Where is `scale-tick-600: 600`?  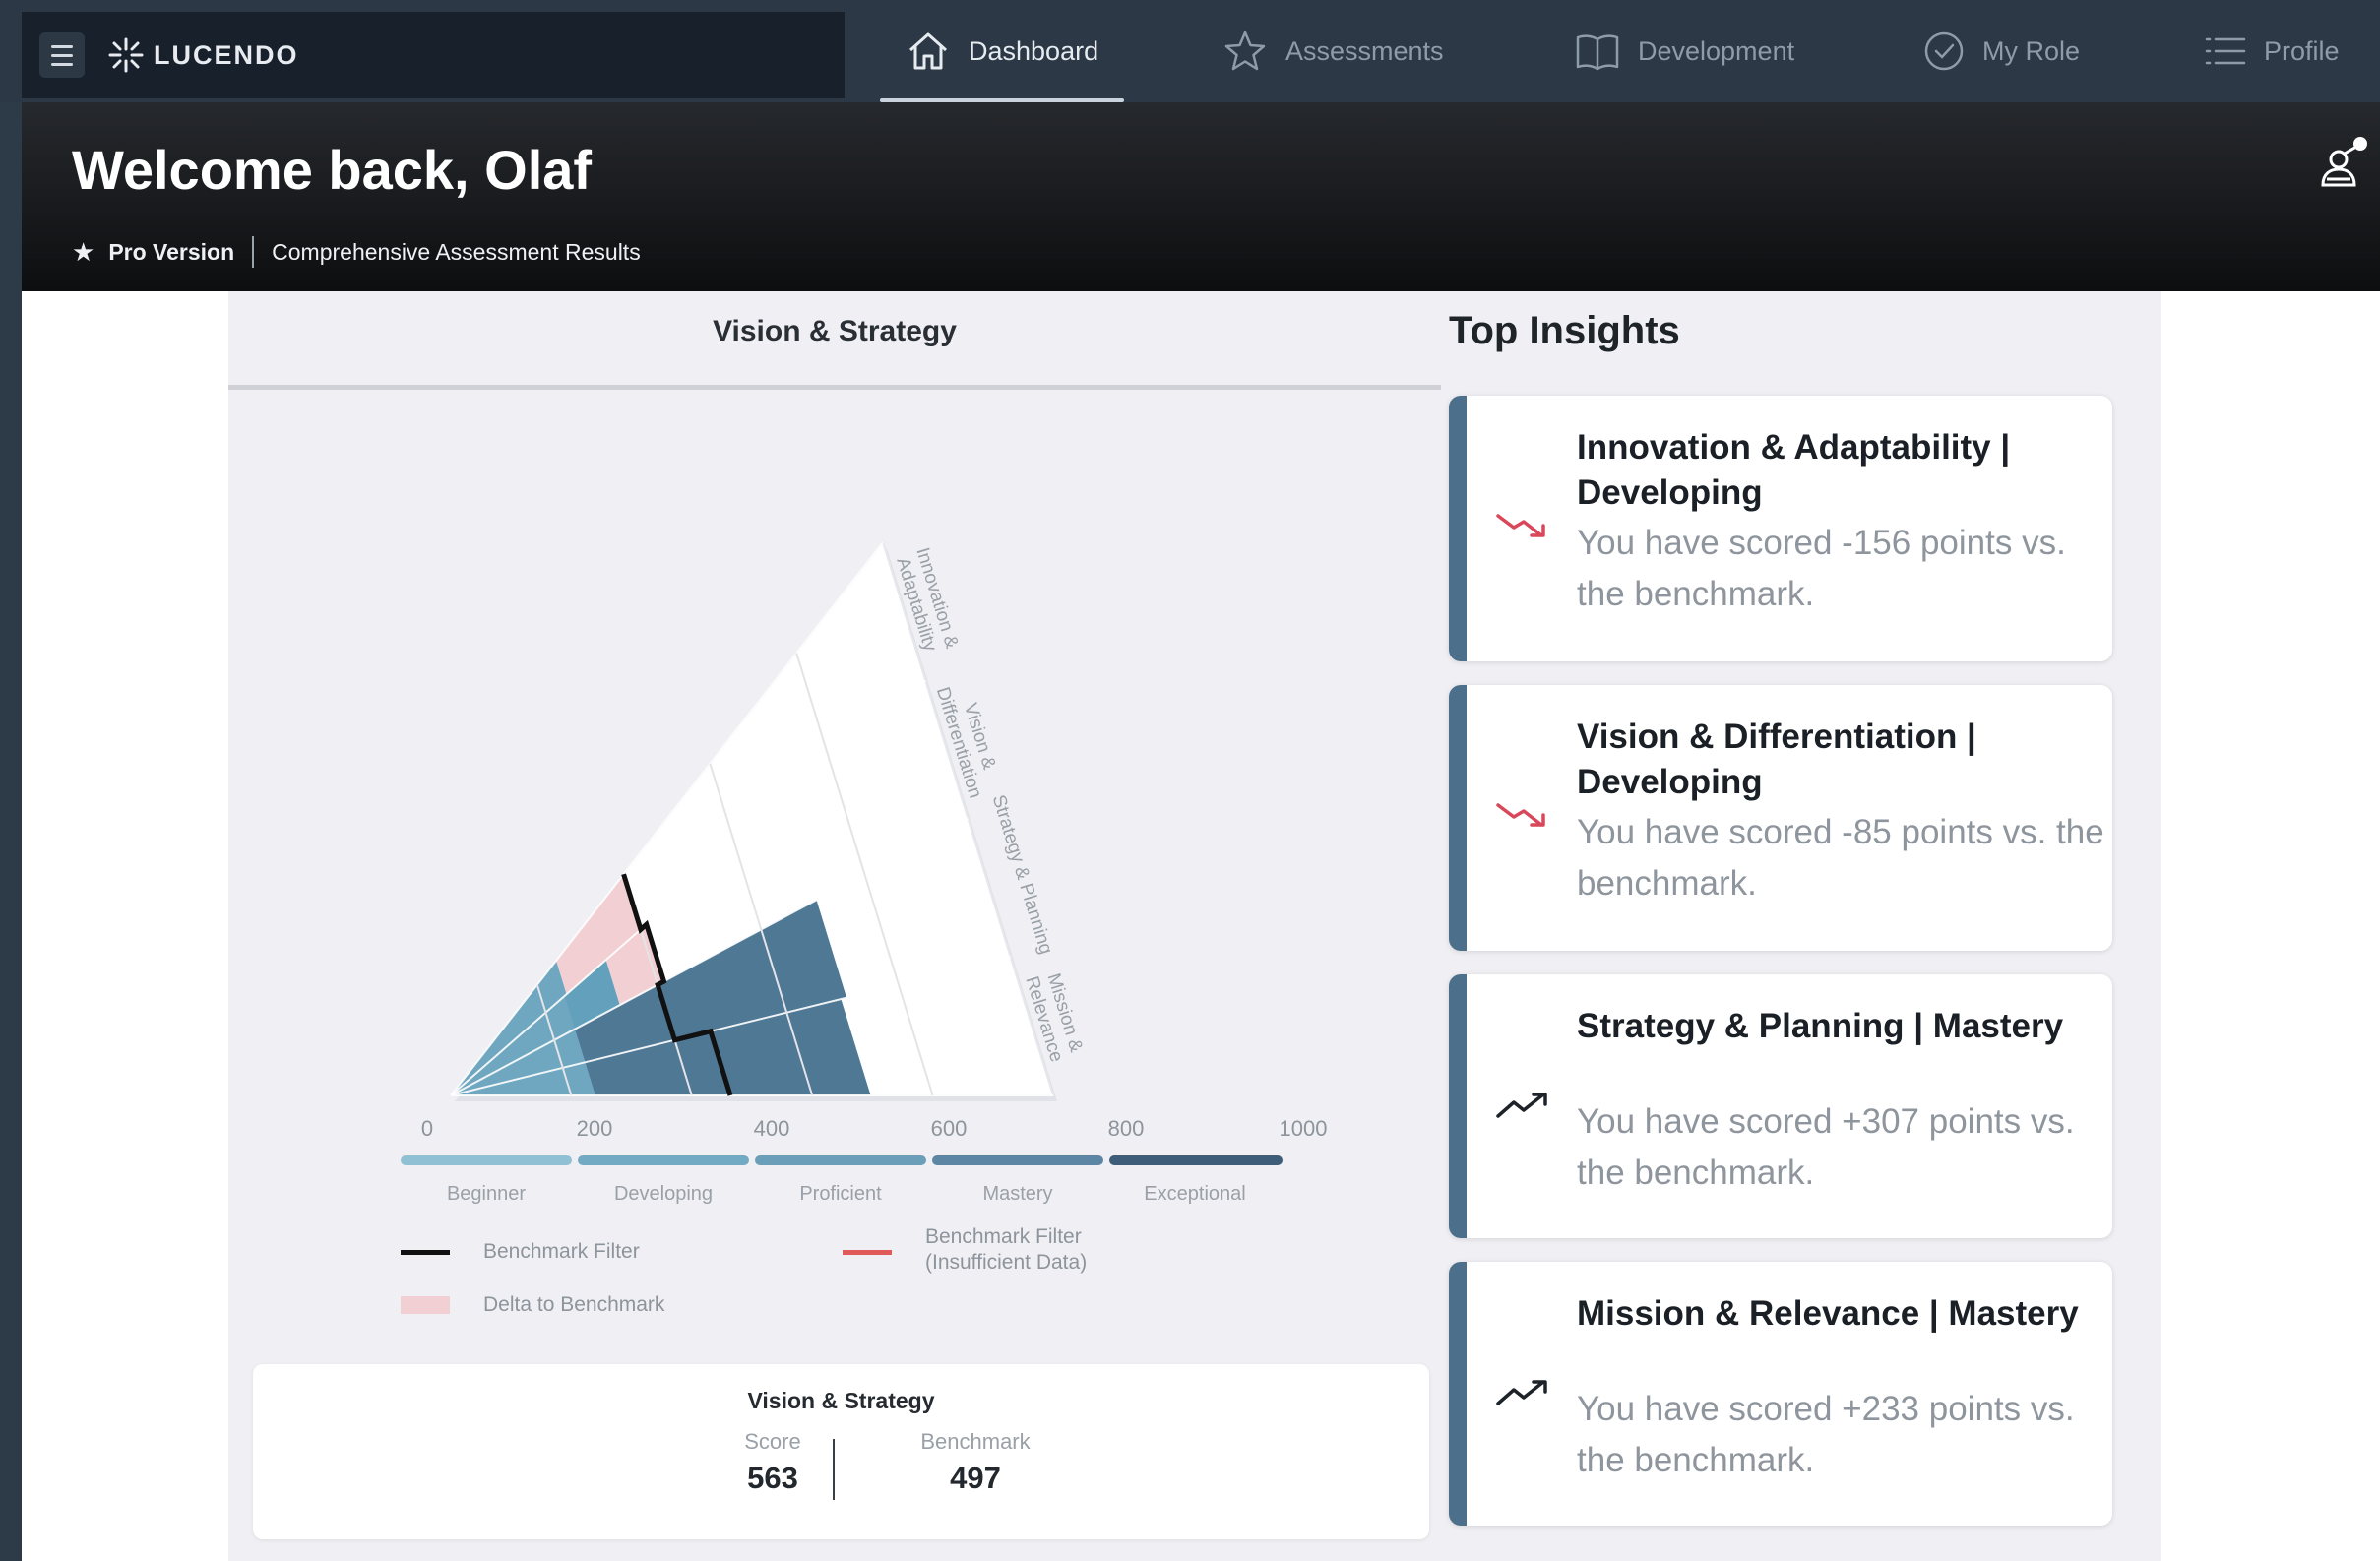
scale-tick-600: 600 is located at coordinates (949, 1128).